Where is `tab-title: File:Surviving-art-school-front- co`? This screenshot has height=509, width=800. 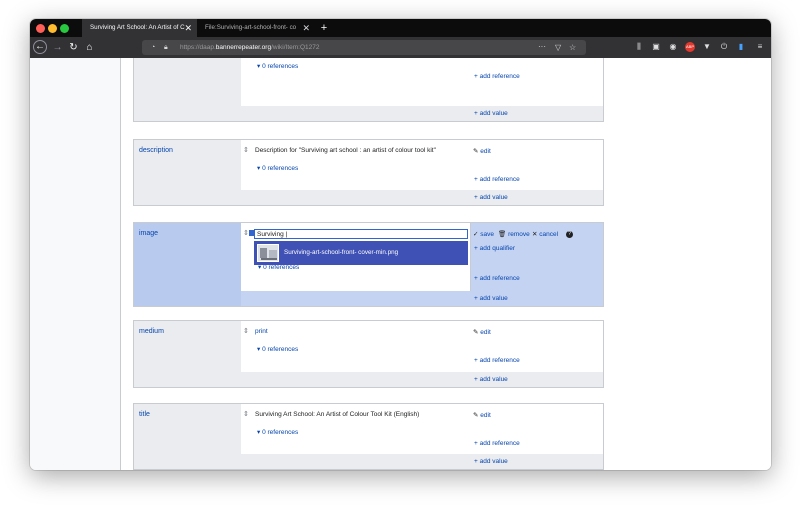
tab-title: File:Surviving-art-school-front- co is located at coordinates (251, 27).